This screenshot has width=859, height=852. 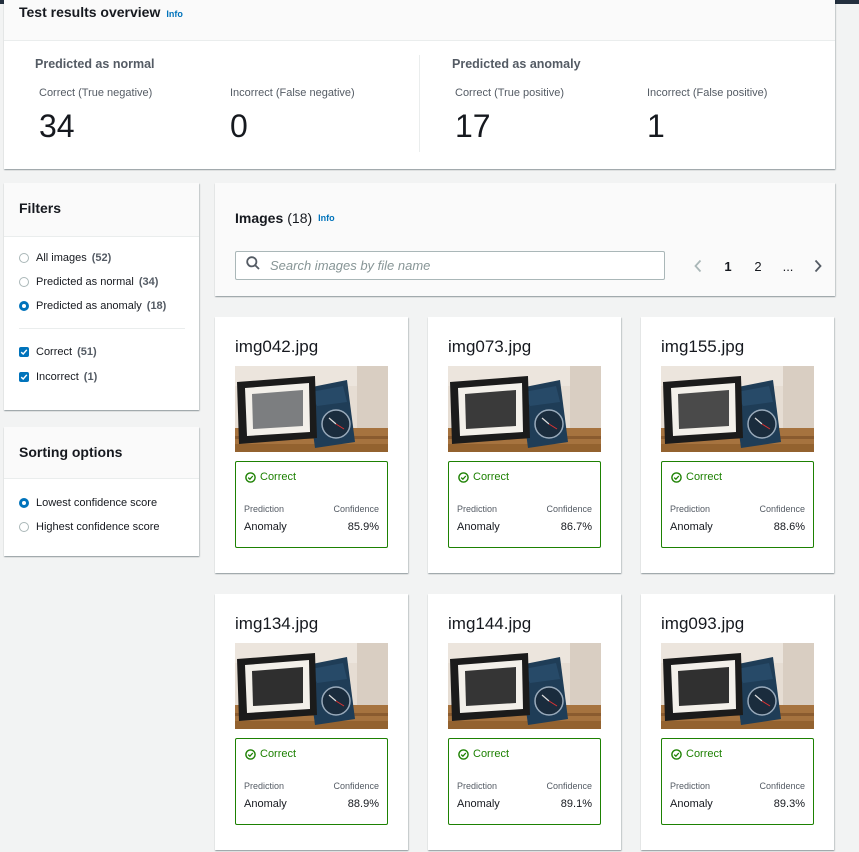 What do you see at coordinates (728, 266) in the screenshot?
I see `page-1-button: 1` at bounding box center [728, 266].